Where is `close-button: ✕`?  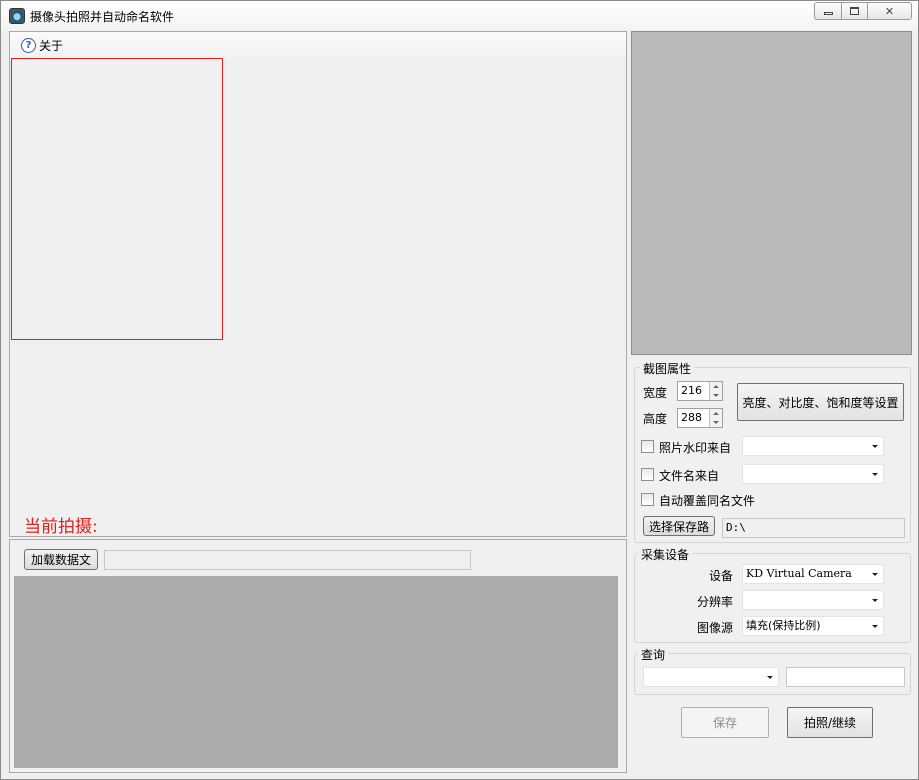
close-button: ✕ is located at coordinates (889, 11).